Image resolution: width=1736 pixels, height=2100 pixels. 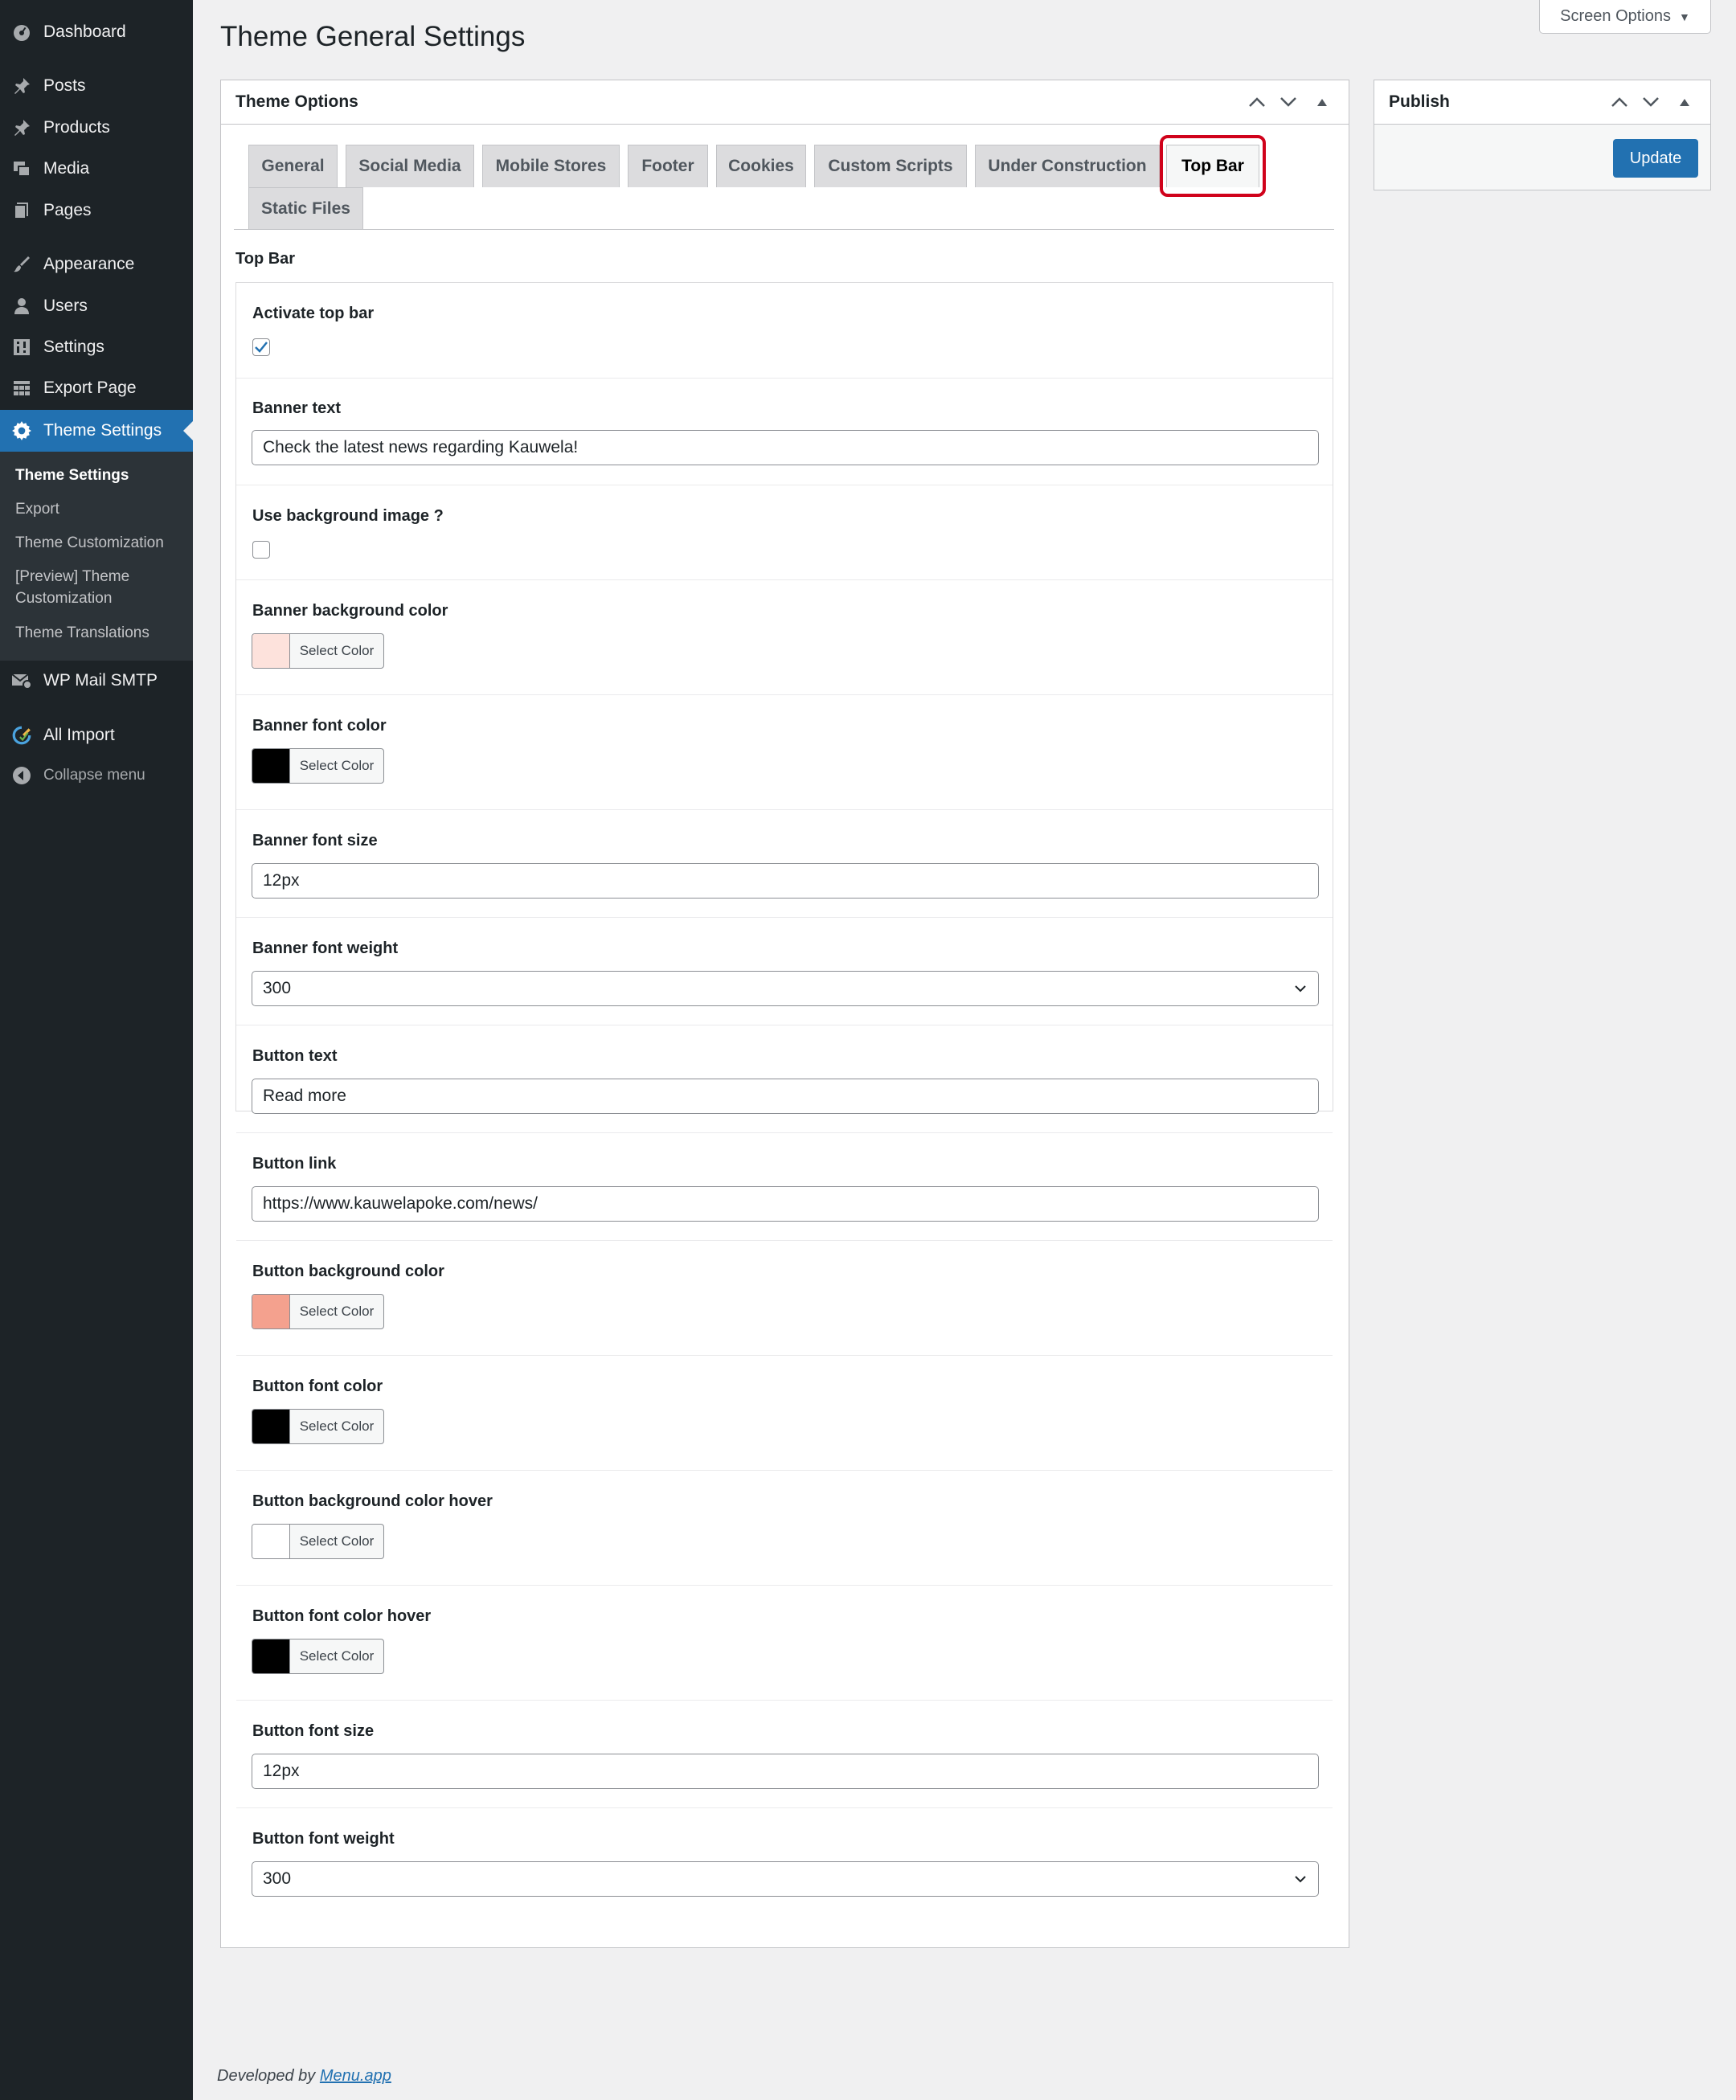 What do you see at coordinates (67, 210) in the screenshot?
I see `sidebar-item-label: Pages` at bounding box center [67, 210].